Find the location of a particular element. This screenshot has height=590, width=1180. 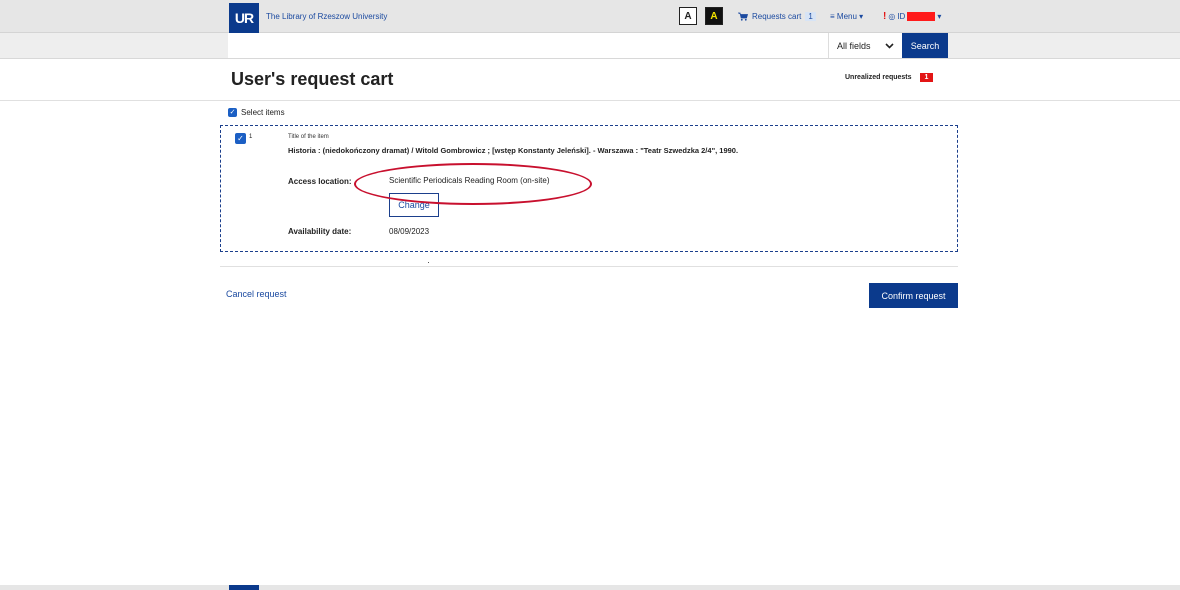

search-field-selected: All fields is located at coordinates (854, 45).